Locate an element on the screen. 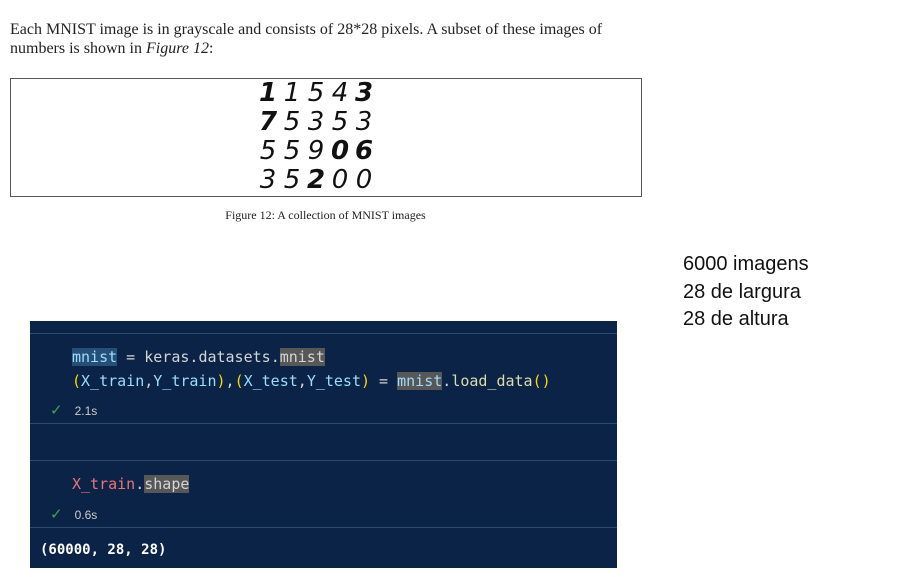 The image size is (905, 577). digit: 9 is located at coordinates (316, 151).